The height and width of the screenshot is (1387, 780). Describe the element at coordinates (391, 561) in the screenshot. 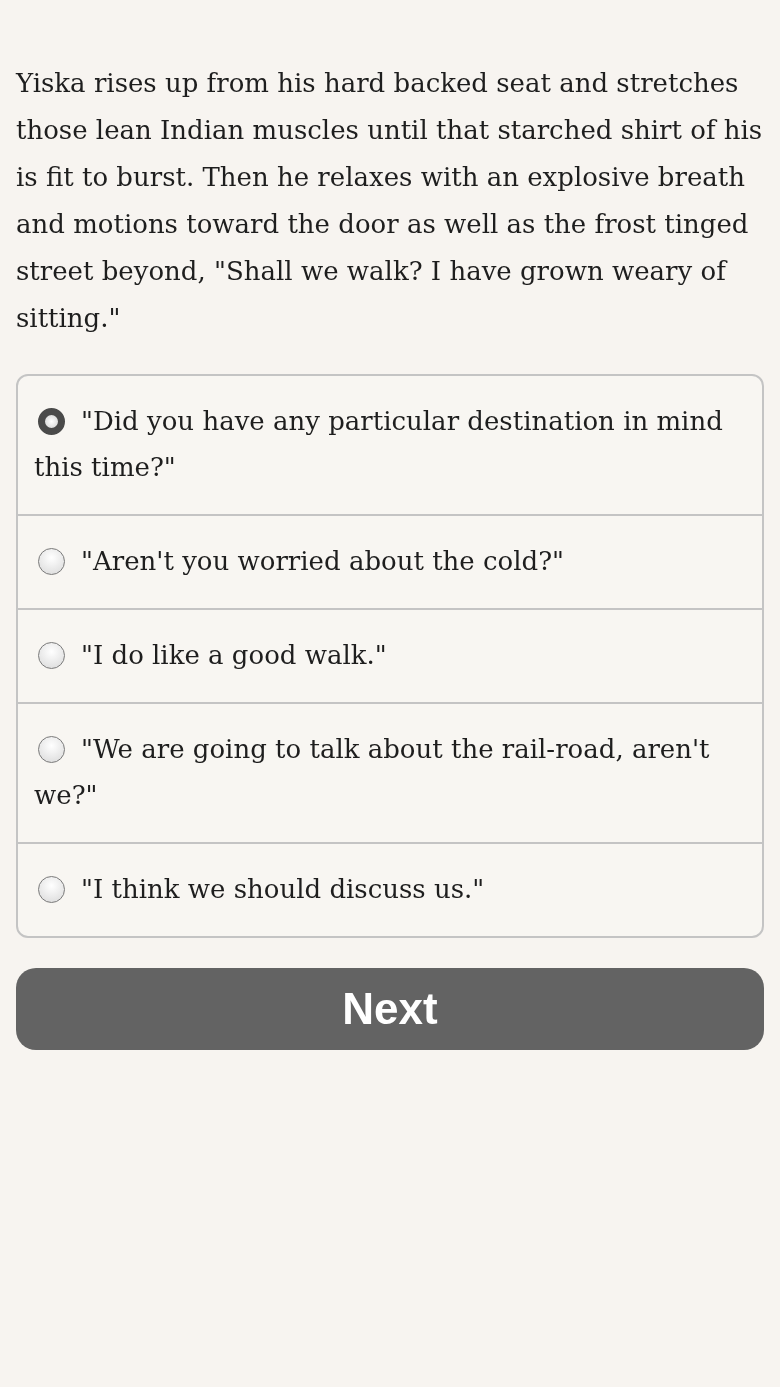

I see `choice-text: "Aren't you worried about the cold?"` at that location.